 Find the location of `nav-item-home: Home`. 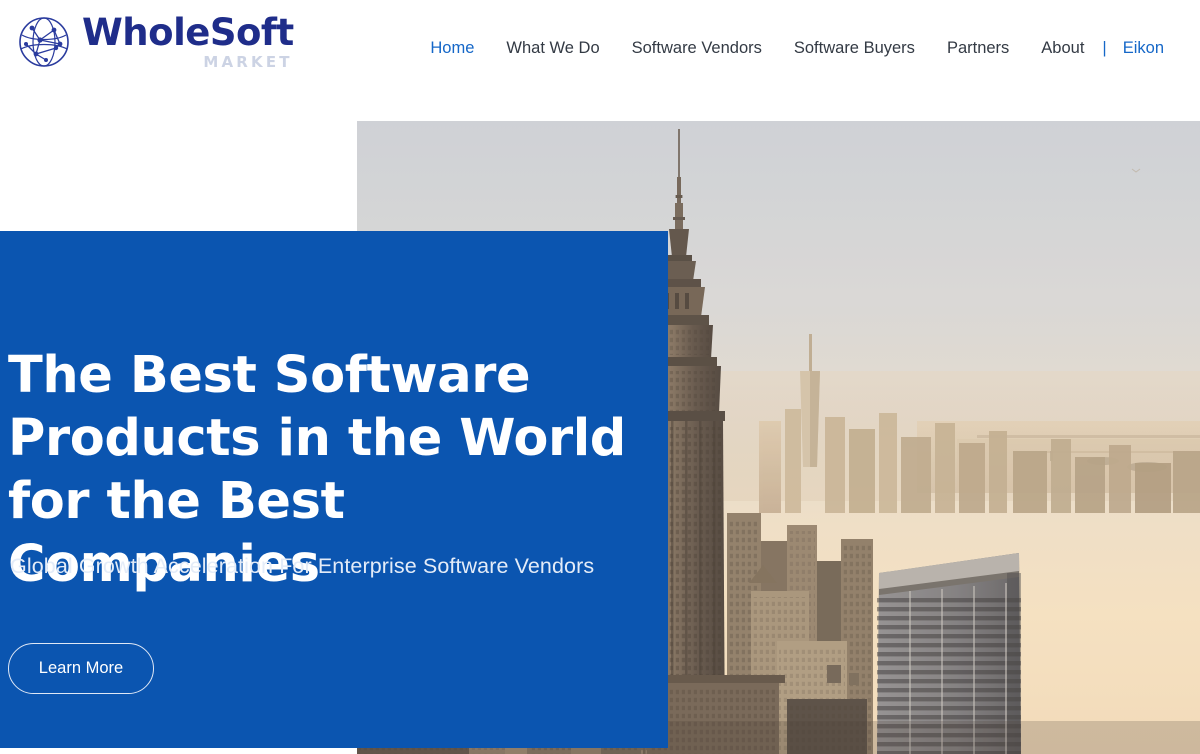

nav-item-home: Home is located at coordinates (452, 48).